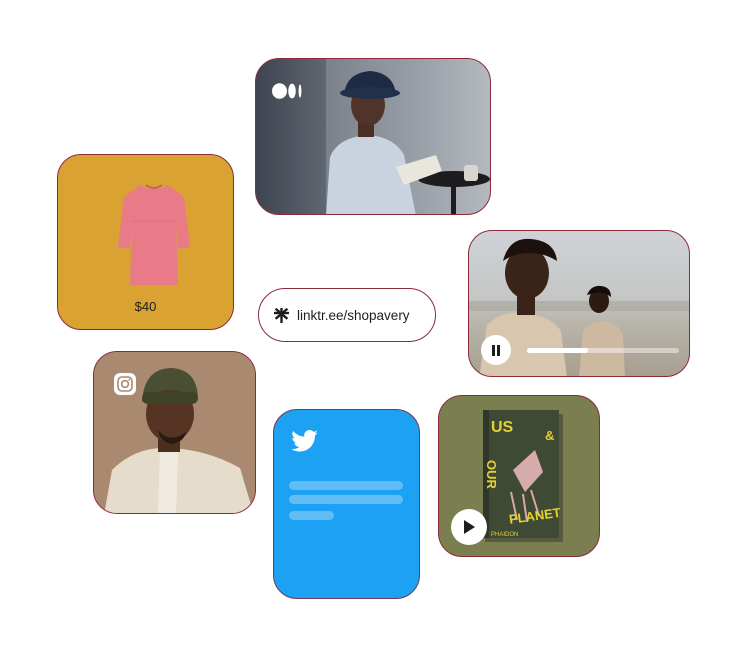 This screenshot has height=656, width=743. What do you see at coordinates (353, 315) in the screenshot?
I see `linktree-url-text: linktr.ee/shopavery` at bounding box center [353, 315].